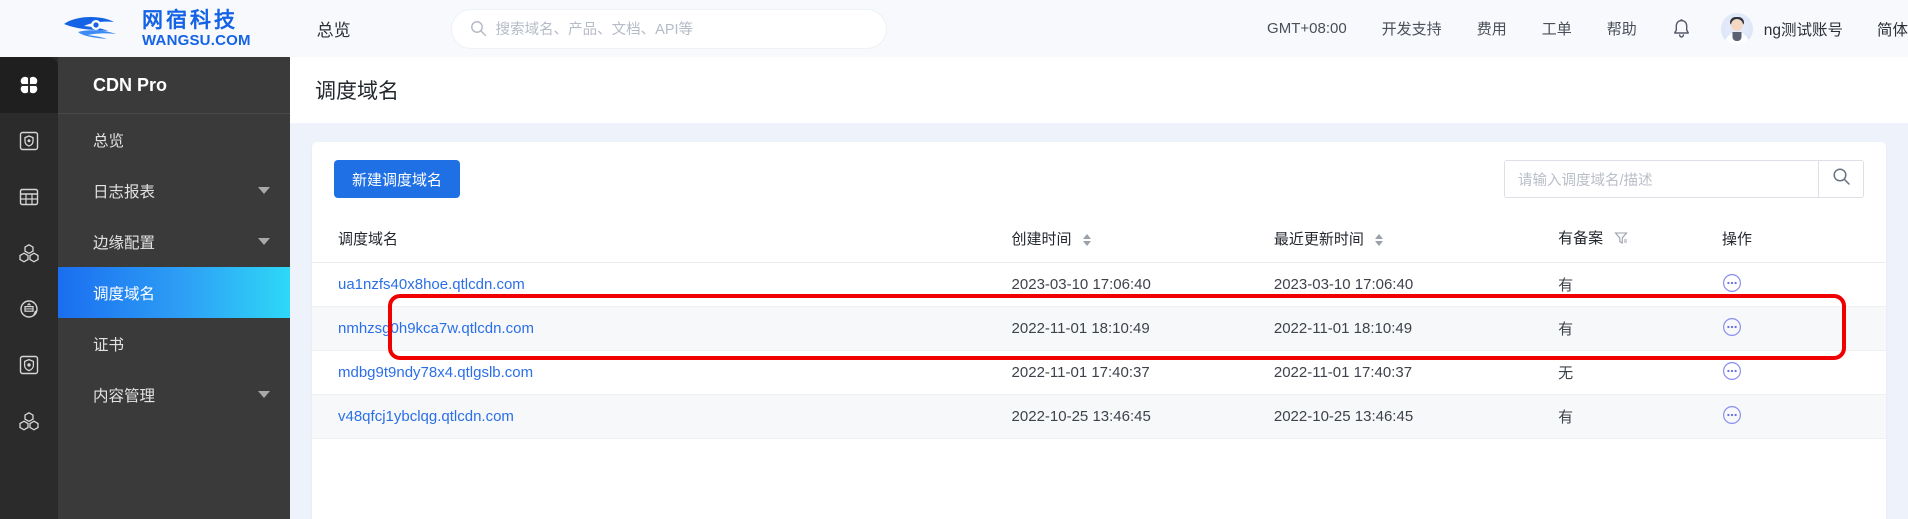 This screenshot has width=1908, height=519. Describe the element at coordinates (109, 345) in the screenshot. I see `sidebar-item-label: 证书` at that location.